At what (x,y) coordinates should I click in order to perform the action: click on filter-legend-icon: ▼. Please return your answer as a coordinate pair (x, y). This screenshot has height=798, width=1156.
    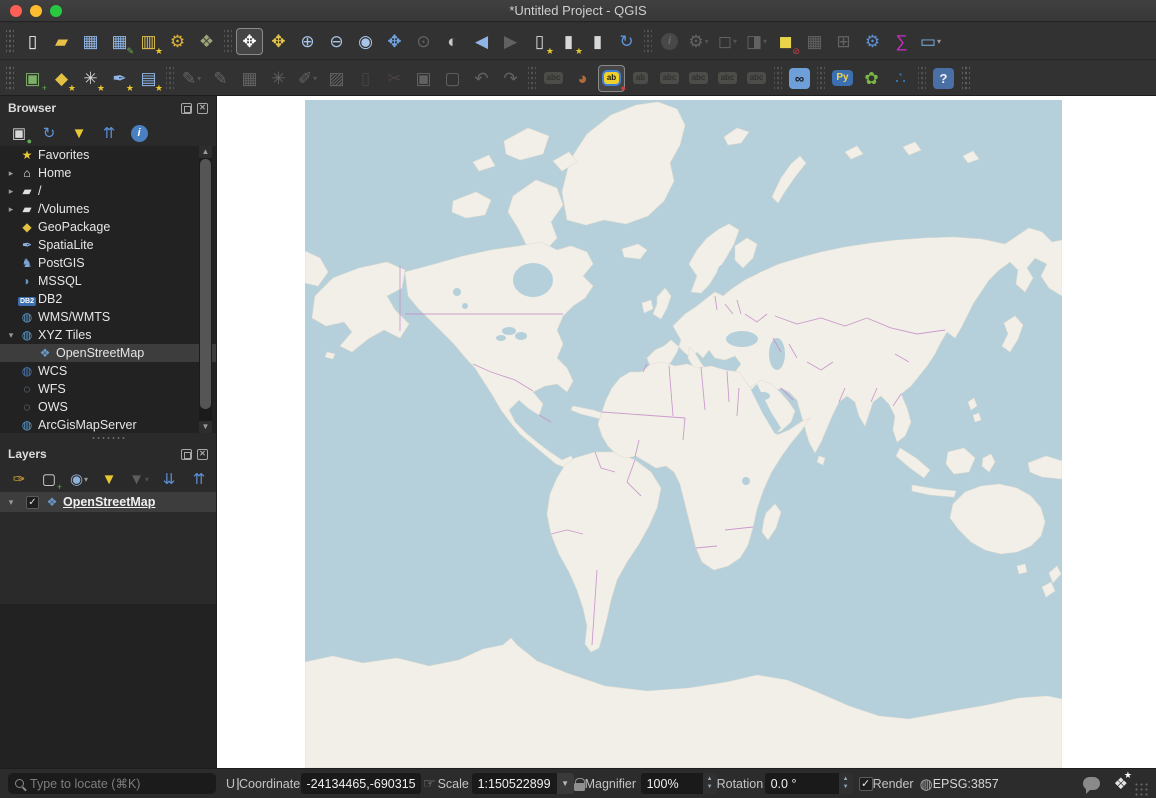
    Looking at the image, I should click on (109, 479).